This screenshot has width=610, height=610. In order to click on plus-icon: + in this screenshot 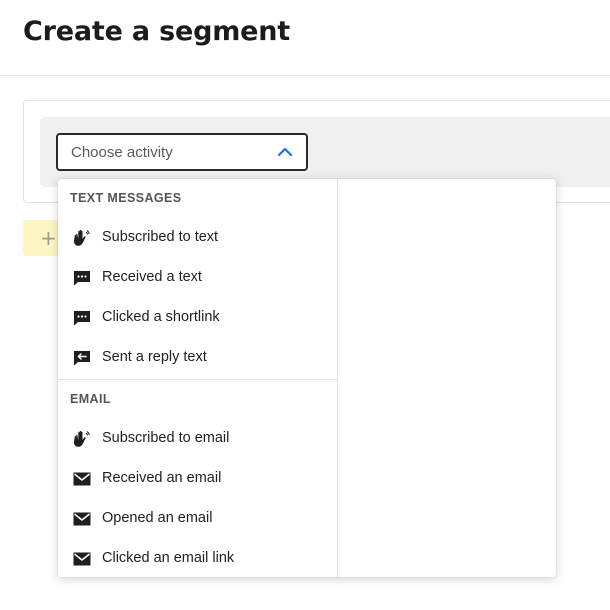, I will do `click(48, 238)`.